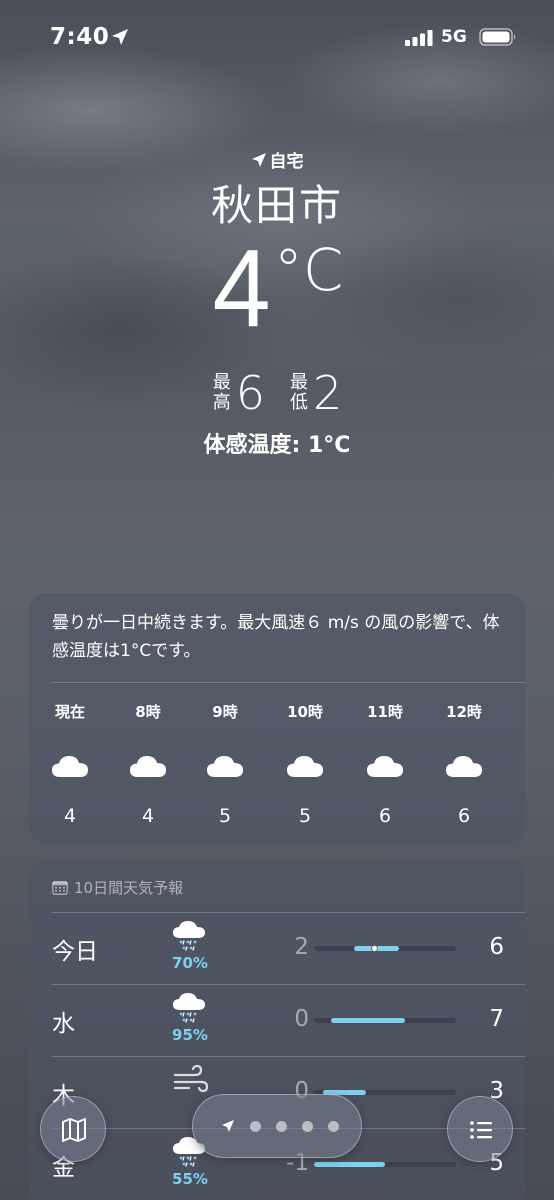 This screenshot has height=1200, width=554. What do you see at coordinates (385, 712) in the screenshot?
I see `hour-time: 11時` at bounding box center [385, 712].